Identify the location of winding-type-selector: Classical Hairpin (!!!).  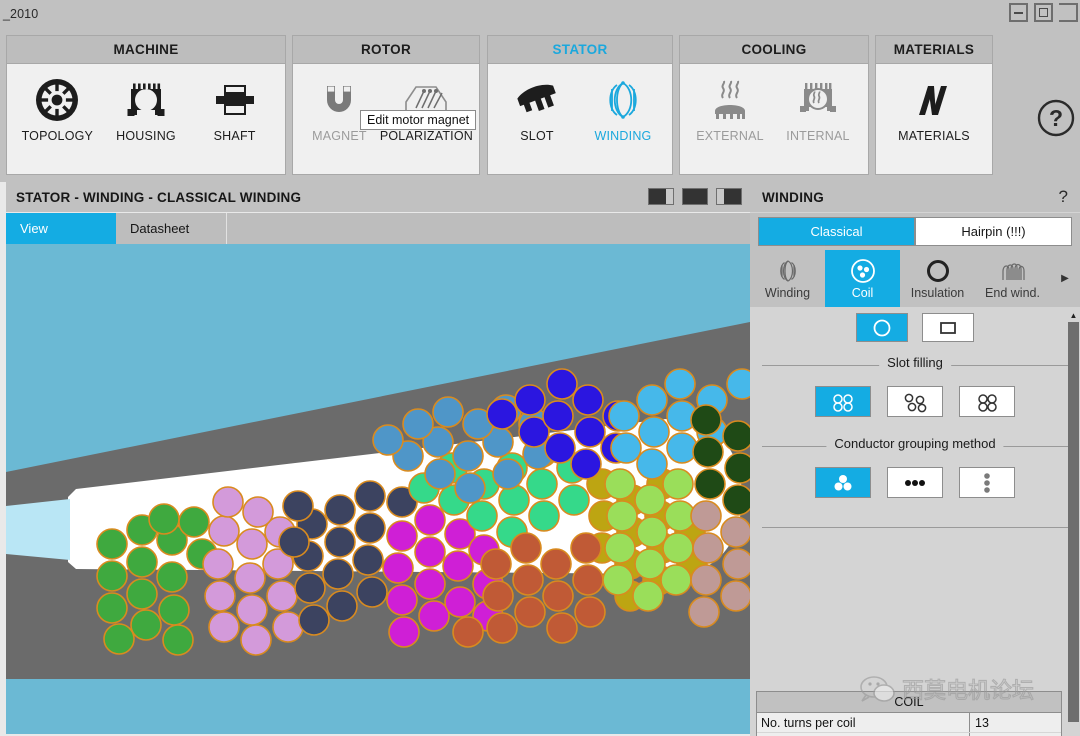
(915, 231).